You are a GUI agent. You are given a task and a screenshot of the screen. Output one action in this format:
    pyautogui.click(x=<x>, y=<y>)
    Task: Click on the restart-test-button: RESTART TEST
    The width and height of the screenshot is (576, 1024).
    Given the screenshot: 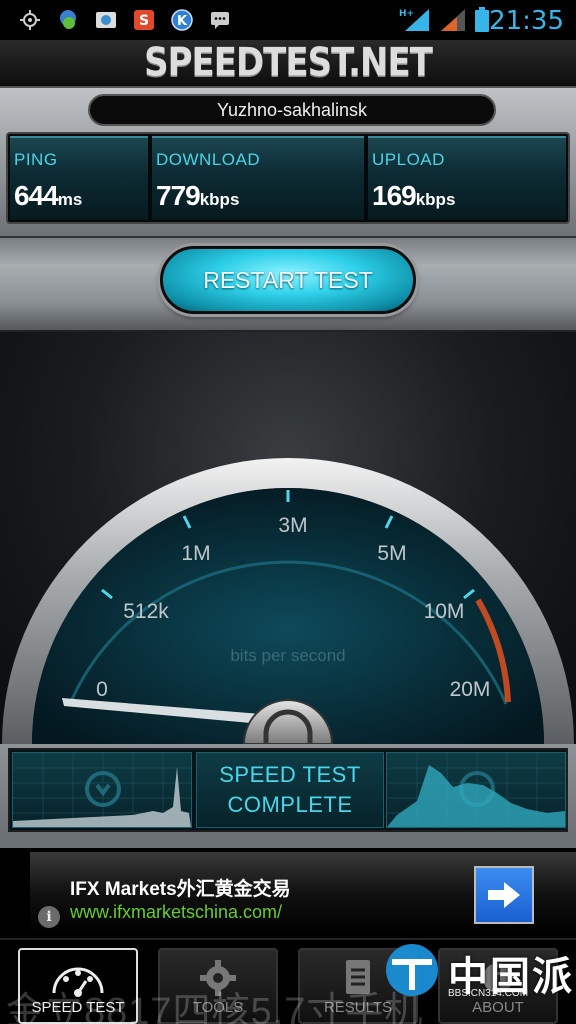 What is the action you would take?
    pyautogui.click(x=288, y=280)
    